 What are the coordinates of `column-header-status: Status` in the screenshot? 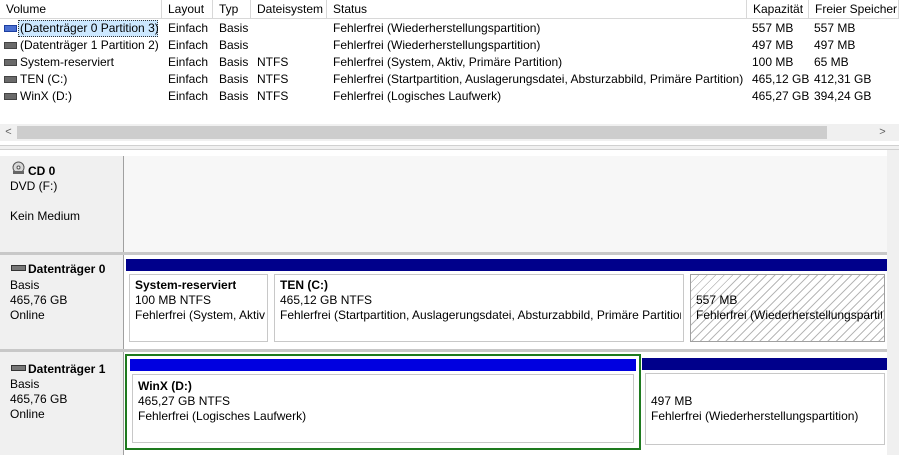 It's located at (537, 9).